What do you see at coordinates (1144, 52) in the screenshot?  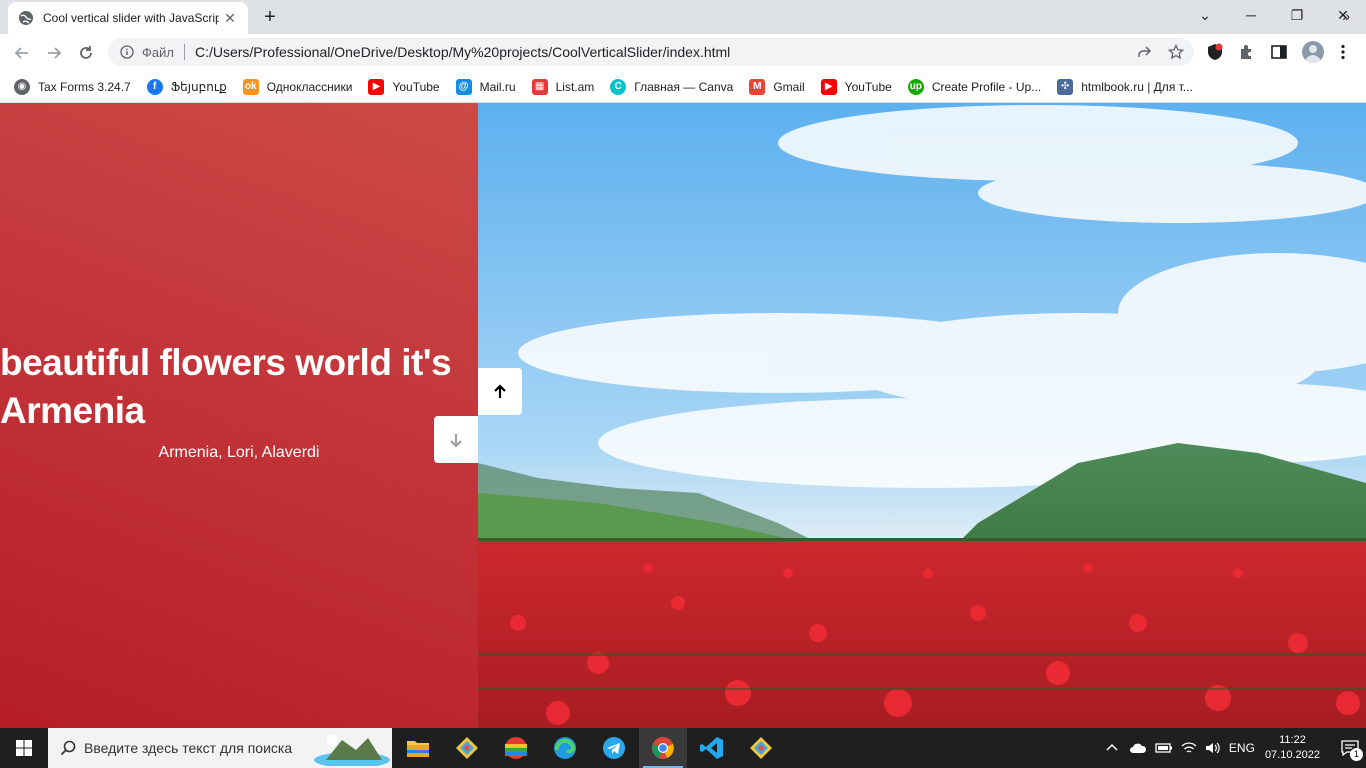 I see `share-icon` at bounding box center [1144, 52].